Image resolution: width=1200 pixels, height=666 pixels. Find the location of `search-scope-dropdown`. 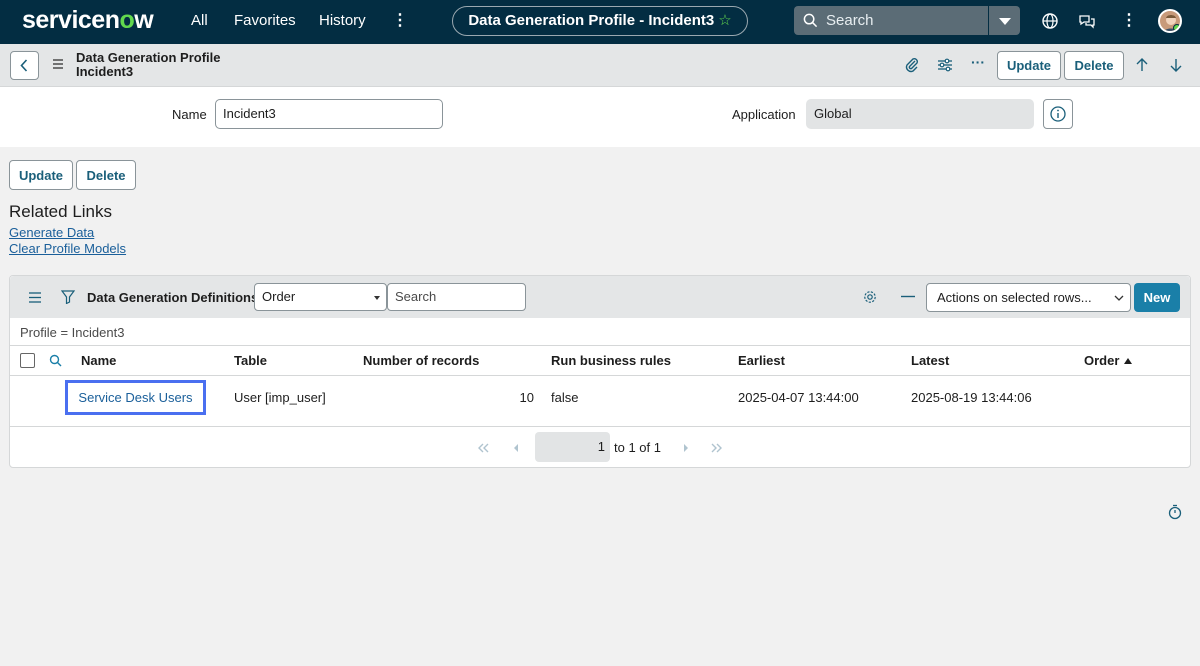

search-scope-dropdown is located at coordinates (1004, 20).